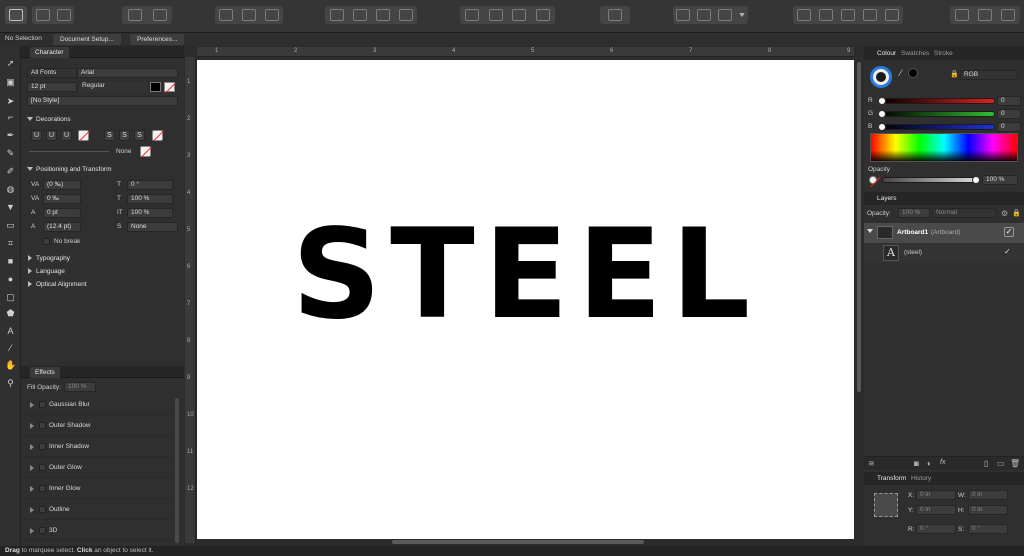 The height and width of the screenshot is (556, 1024). Describe the element at coordinates (519, 15) in the screenshot. I see `rotate-left-icon` at that location.